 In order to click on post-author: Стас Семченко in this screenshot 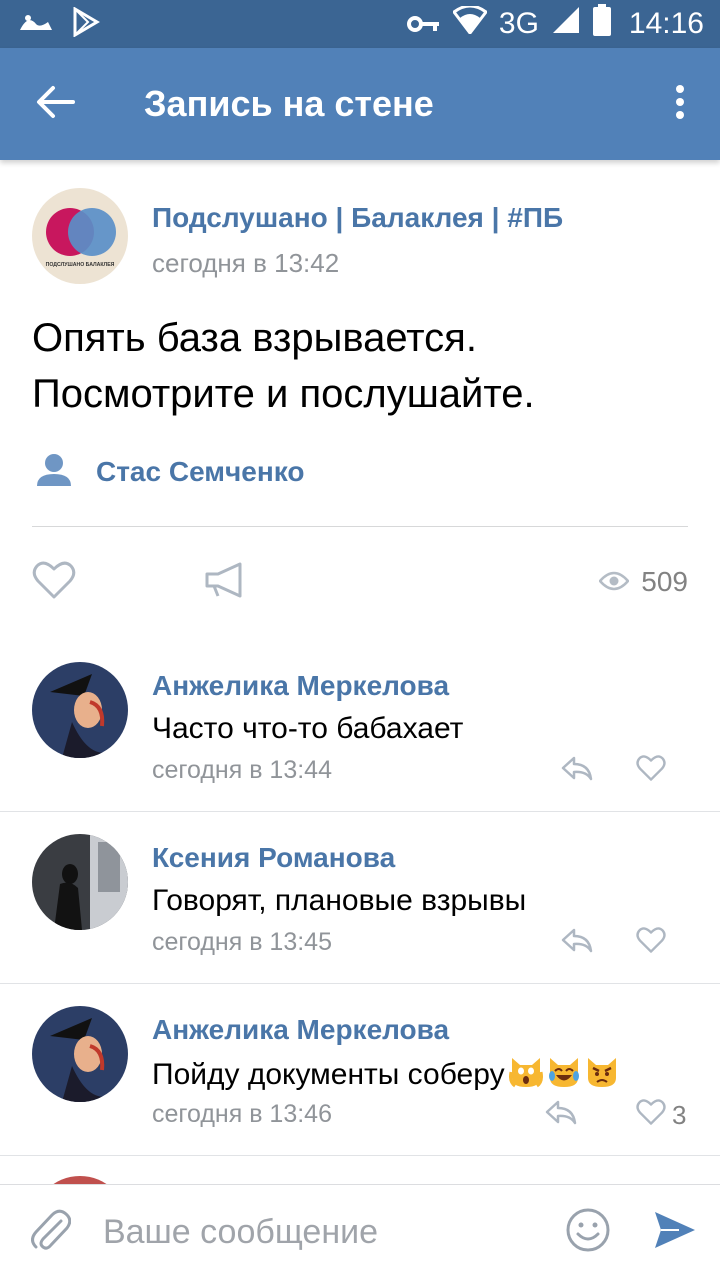, I will do `click(170, 472)`.